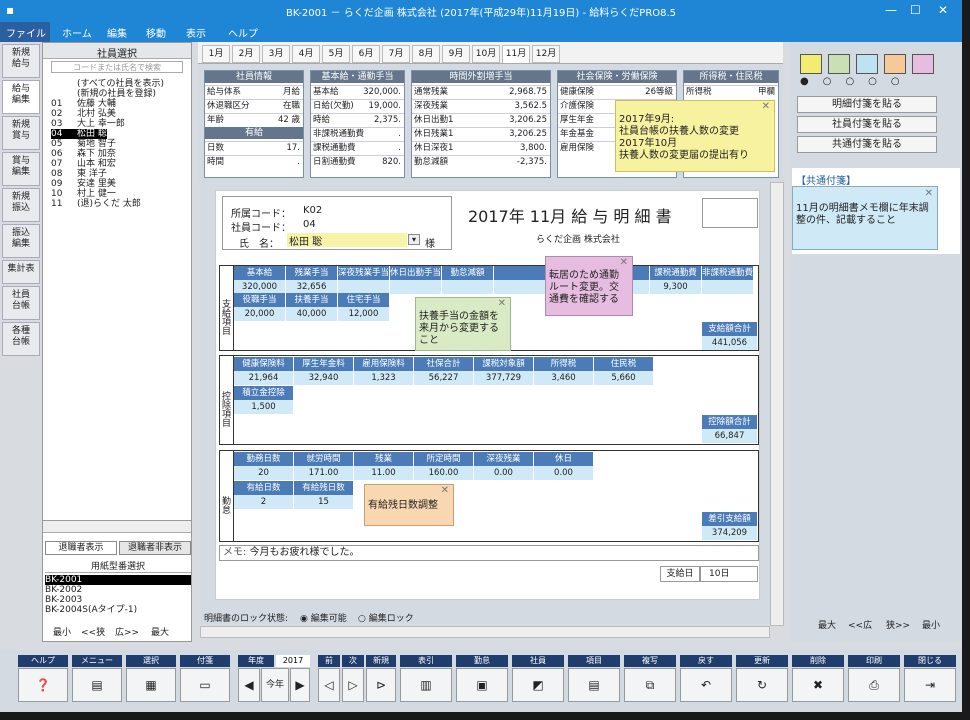  What do you see at coordinates (898, 624) in the screenshot?
I see `zoom-narrow-button: 狭>>` at bounding box center [898, 624].